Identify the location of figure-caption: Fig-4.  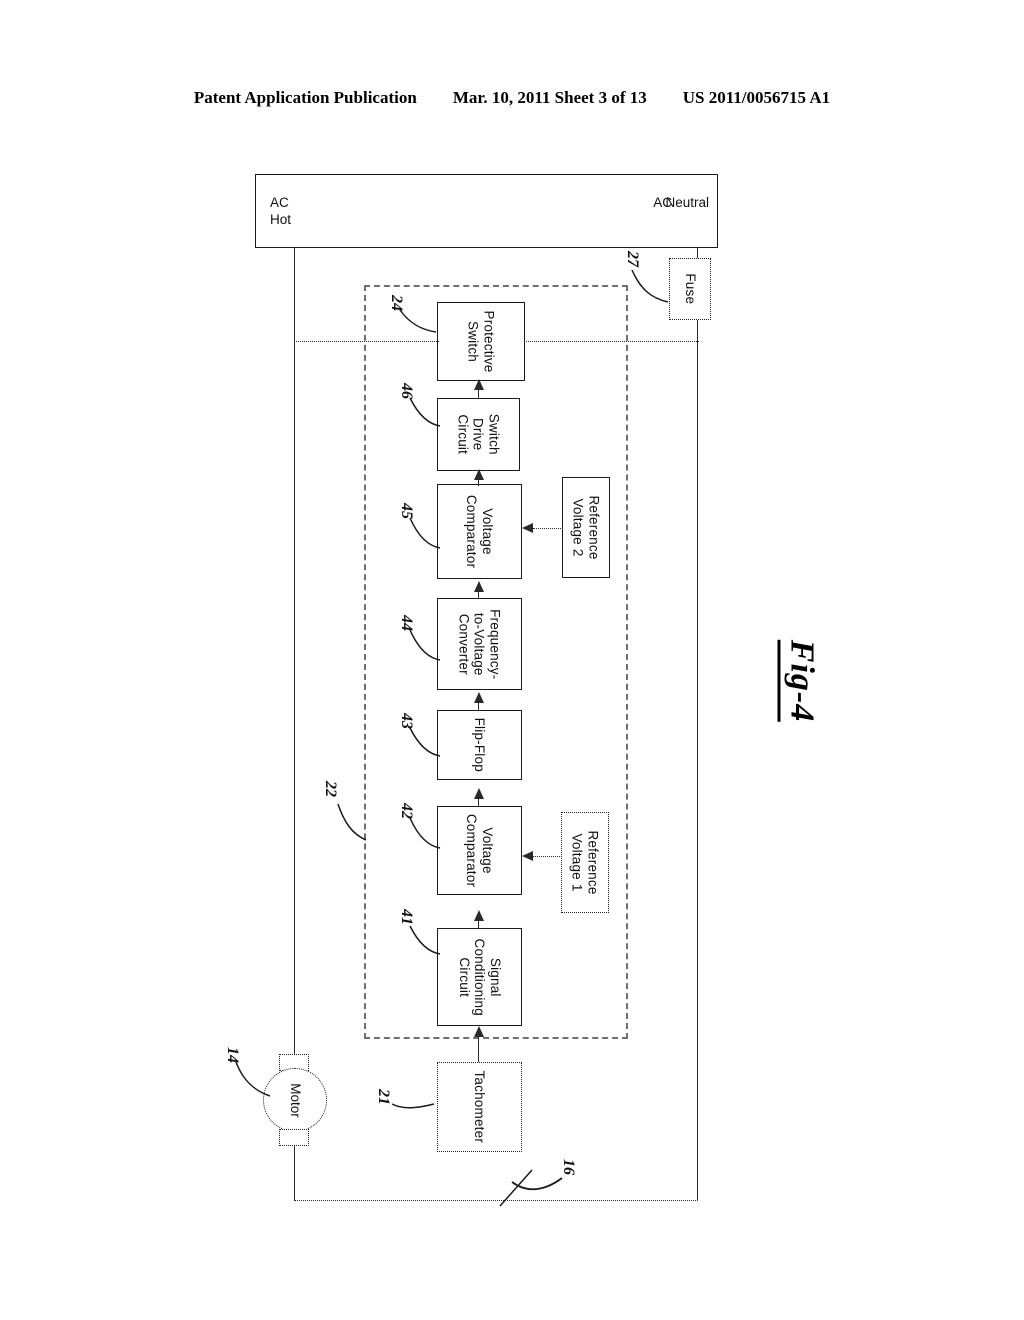
(799, 681).